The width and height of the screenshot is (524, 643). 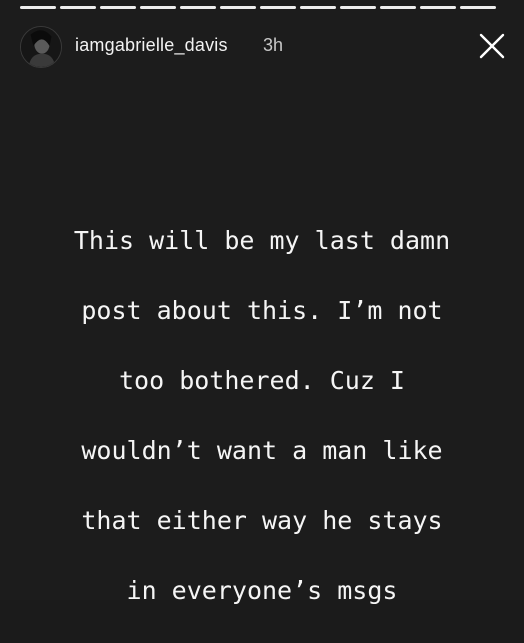 I want to click on close-button, so click(x=492, y=46).